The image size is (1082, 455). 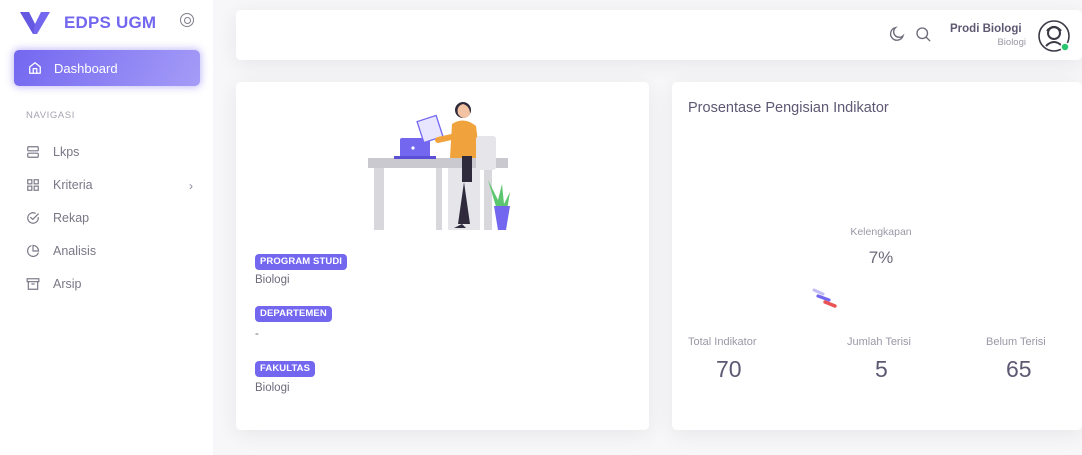 I want to click on sidebar-item-label: Dashboard, so click(x=86, y=68).